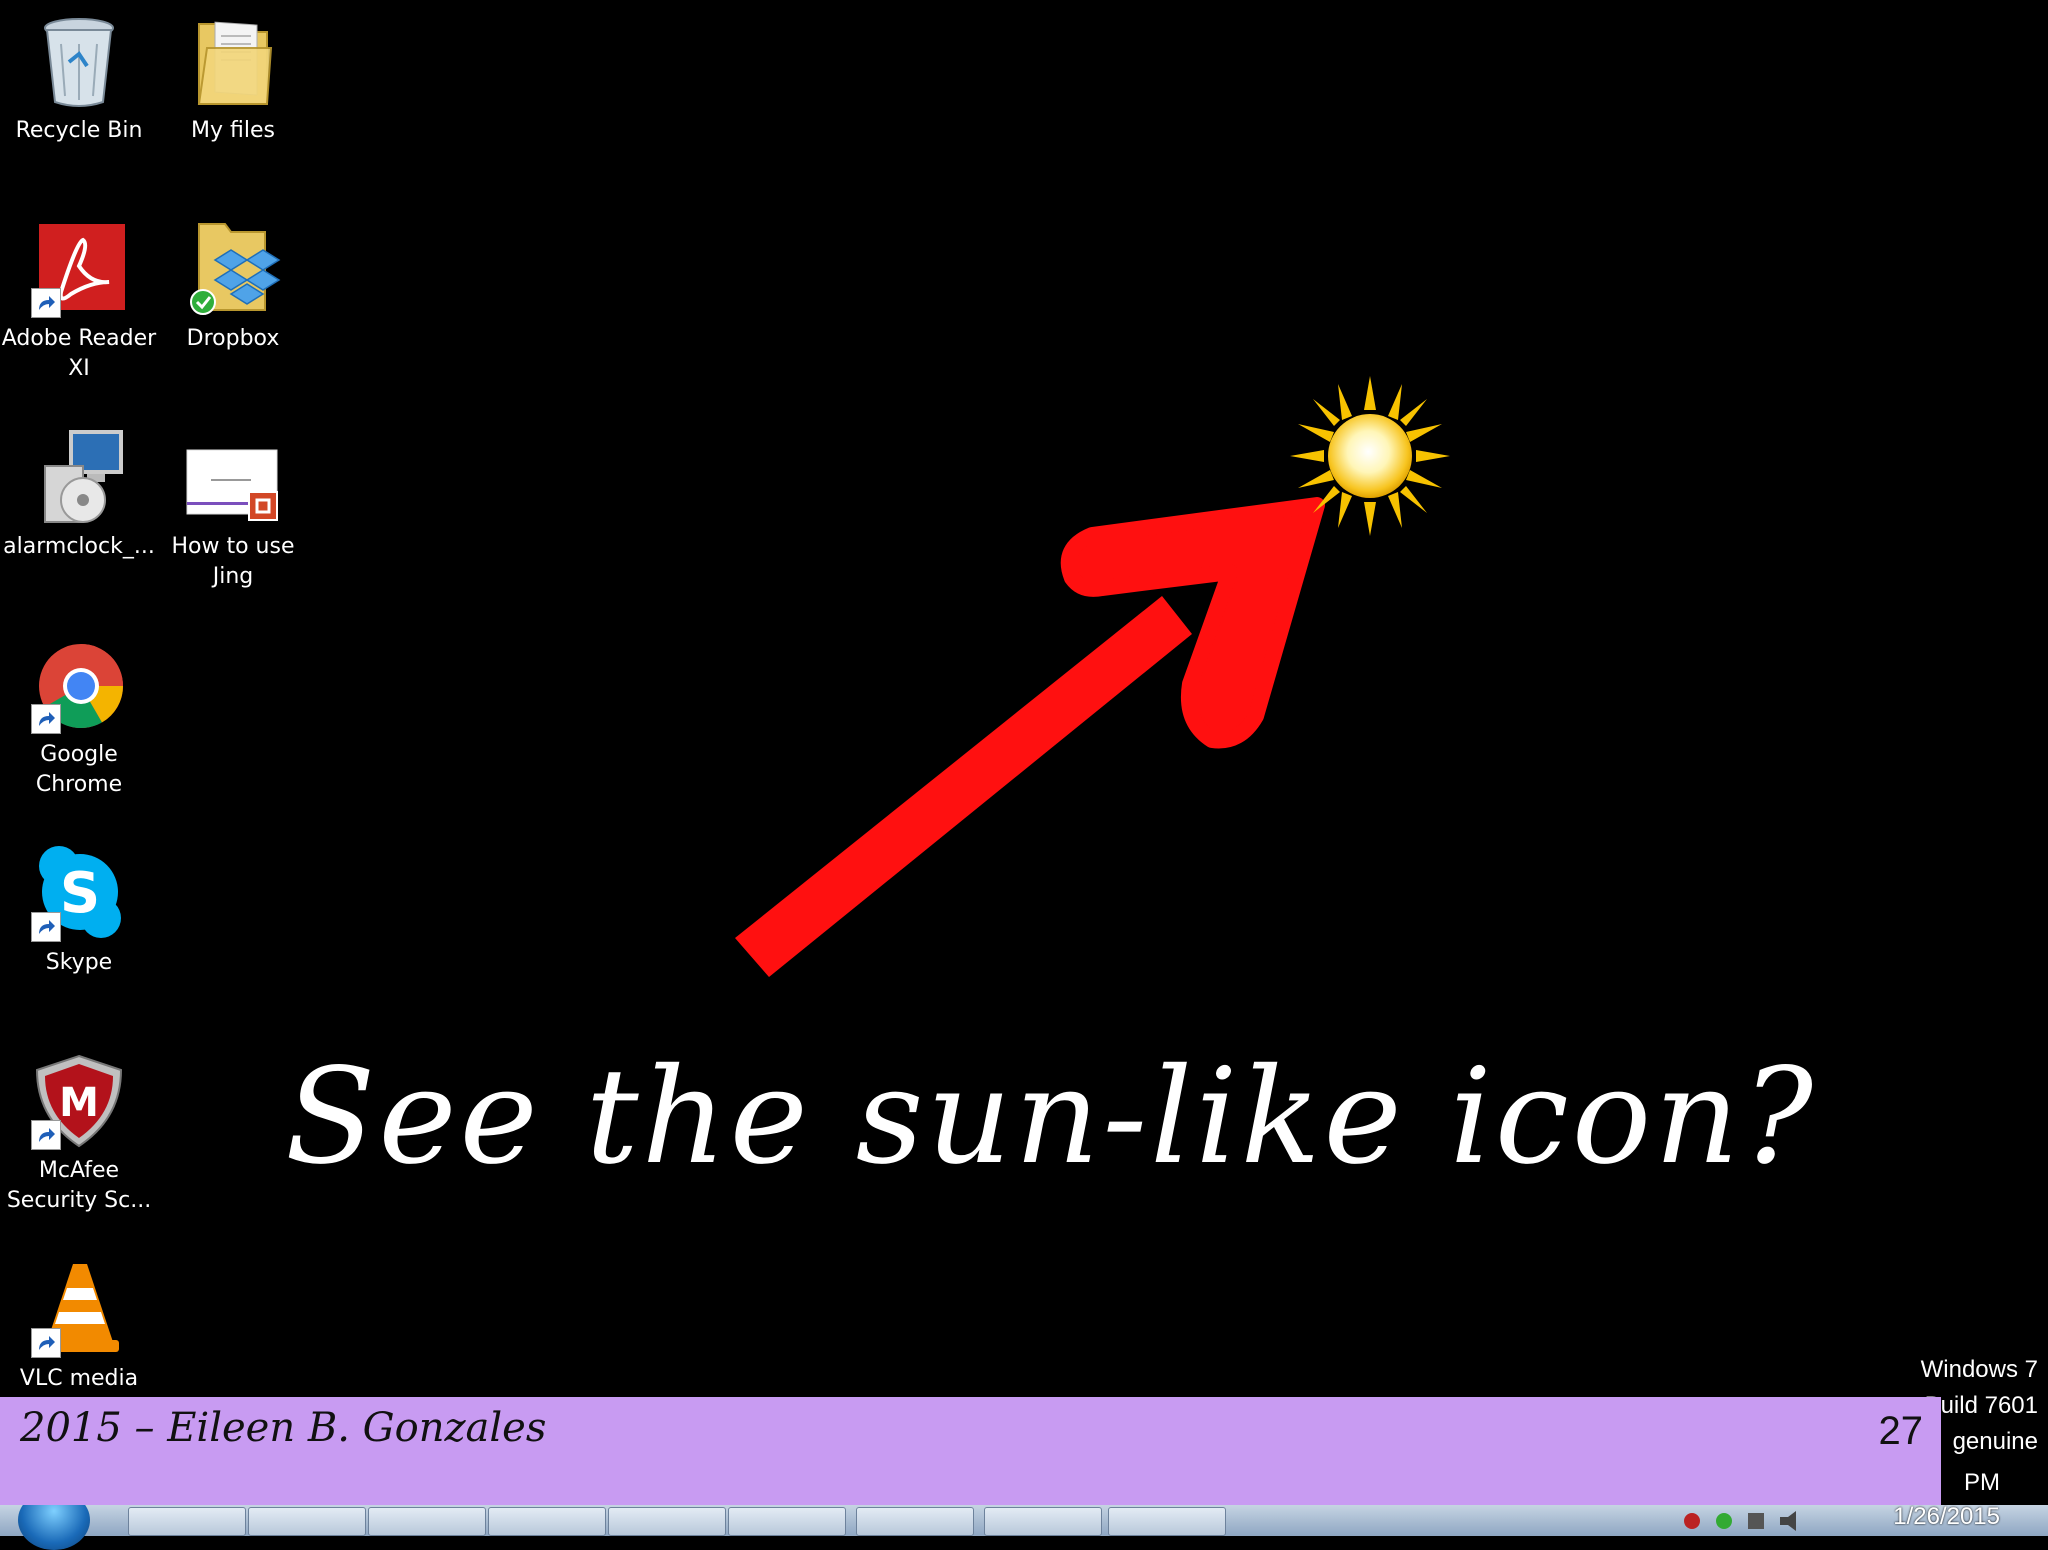 The width and height of the screenshot is (2048, 1550). I want to click on taskbar-button-ie, so click(187, 1521).